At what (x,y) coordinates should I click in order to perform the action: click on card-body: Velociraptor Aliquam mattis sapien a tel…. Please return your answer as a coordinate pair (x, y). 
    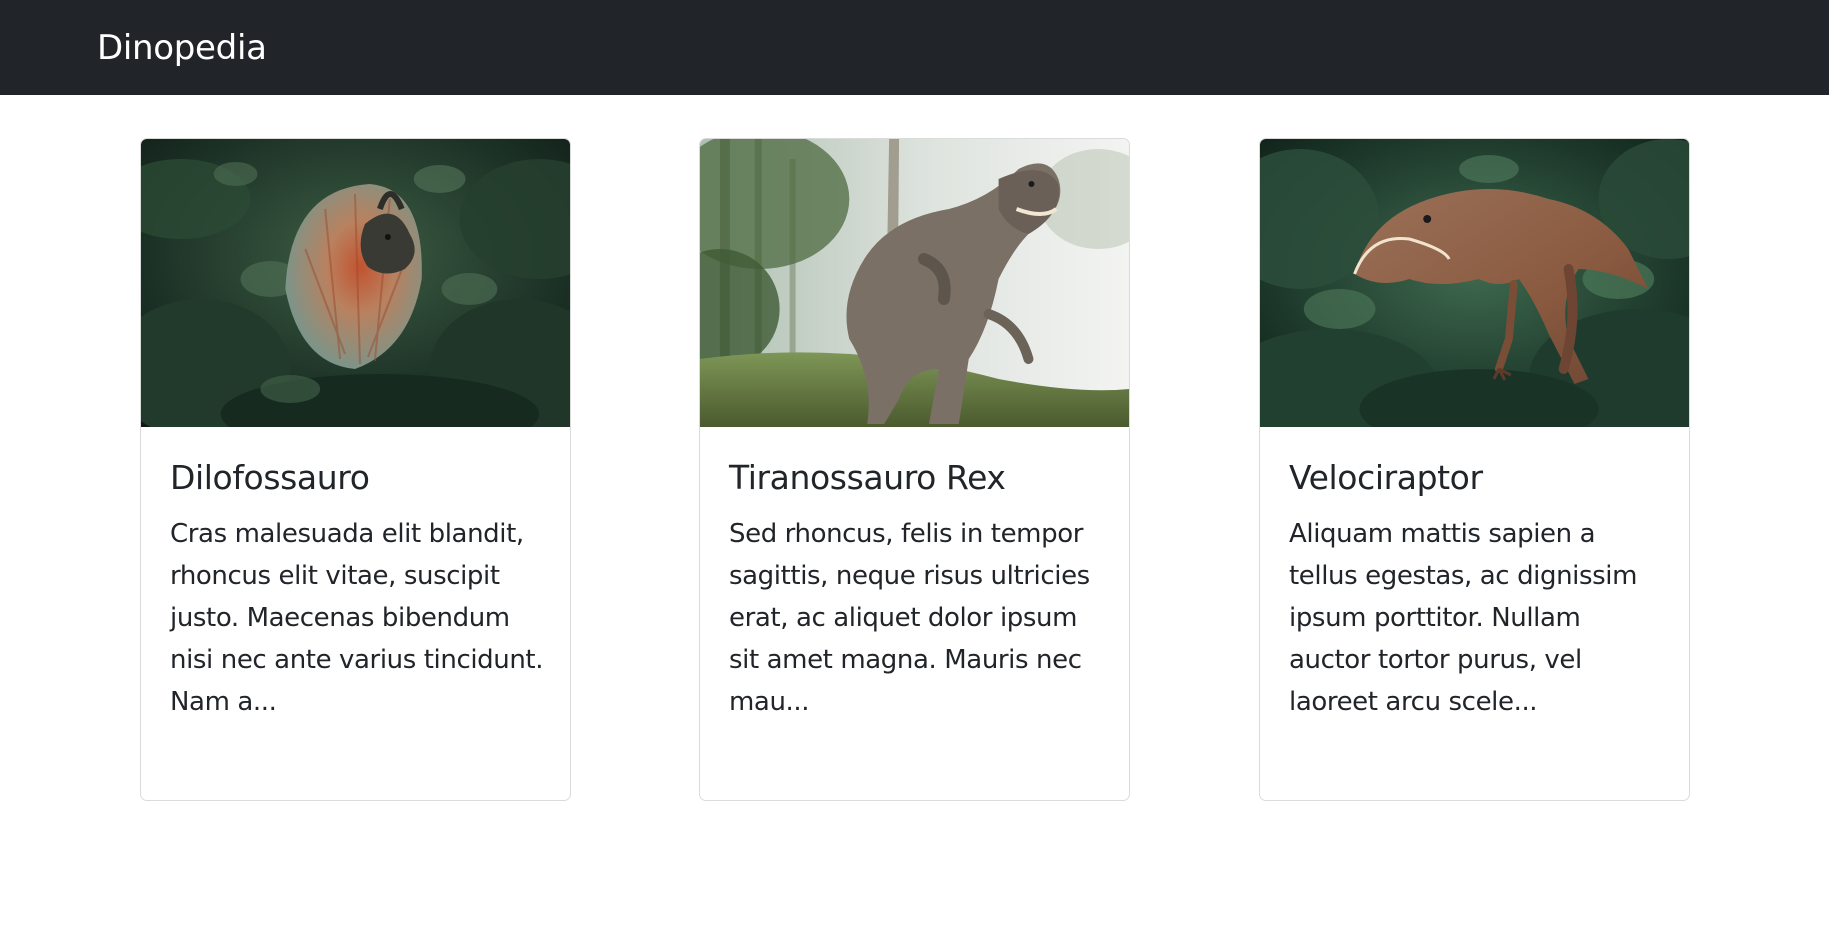
    Looking at the image, I should click on (1478, 575).